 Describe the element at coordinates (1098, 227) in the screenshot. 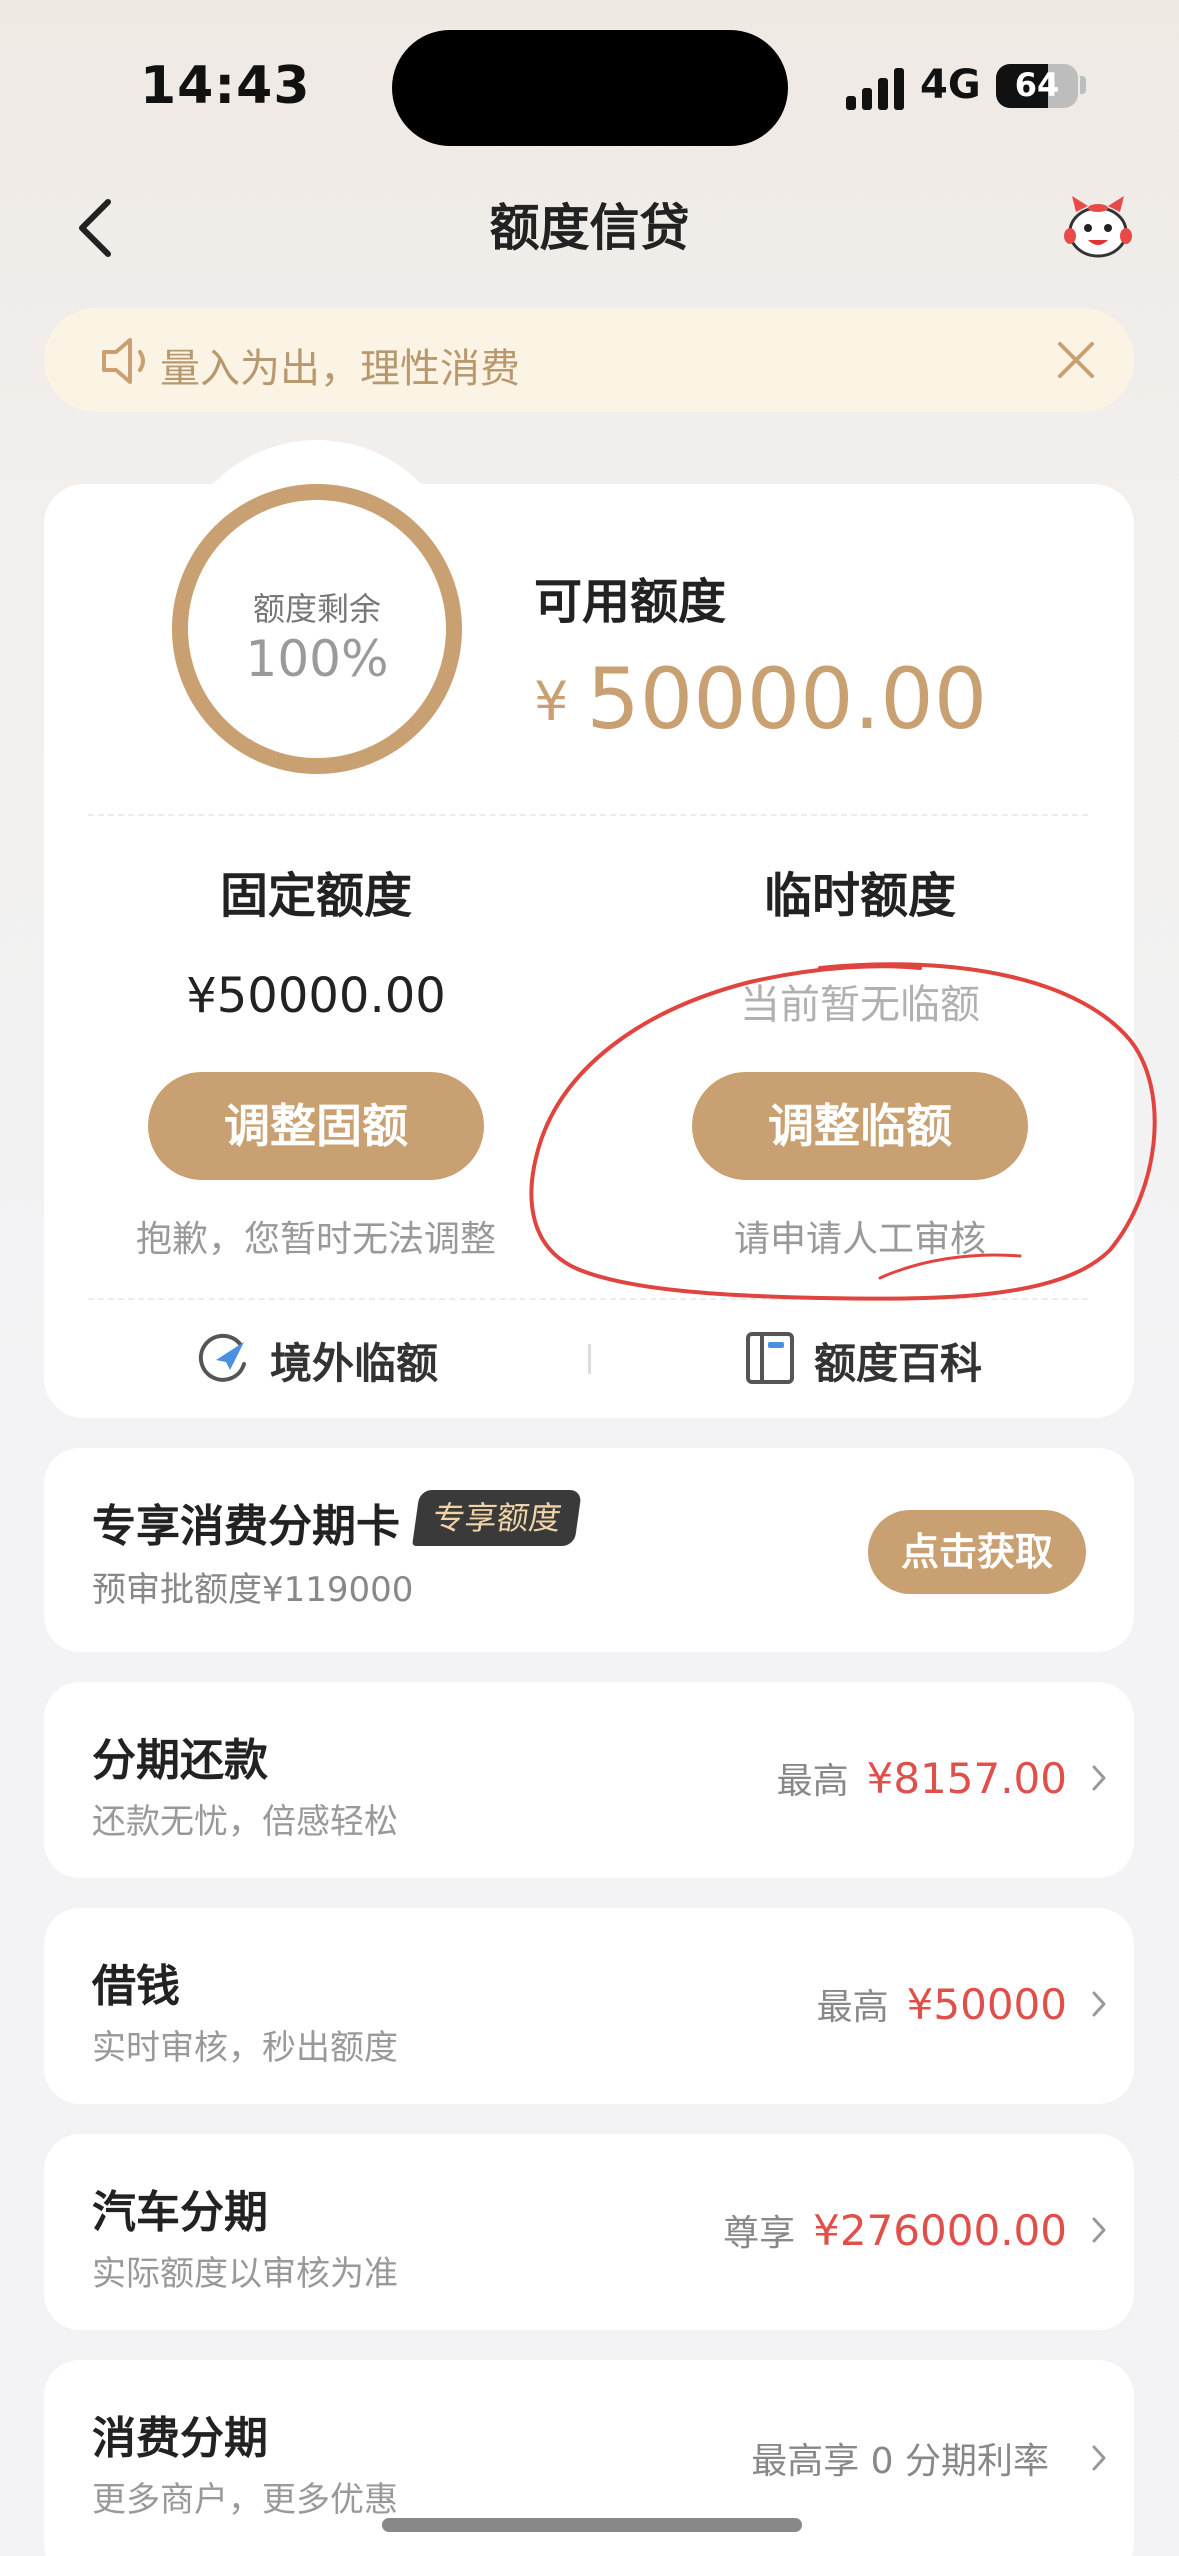

I see `mascot-icon` at that location.